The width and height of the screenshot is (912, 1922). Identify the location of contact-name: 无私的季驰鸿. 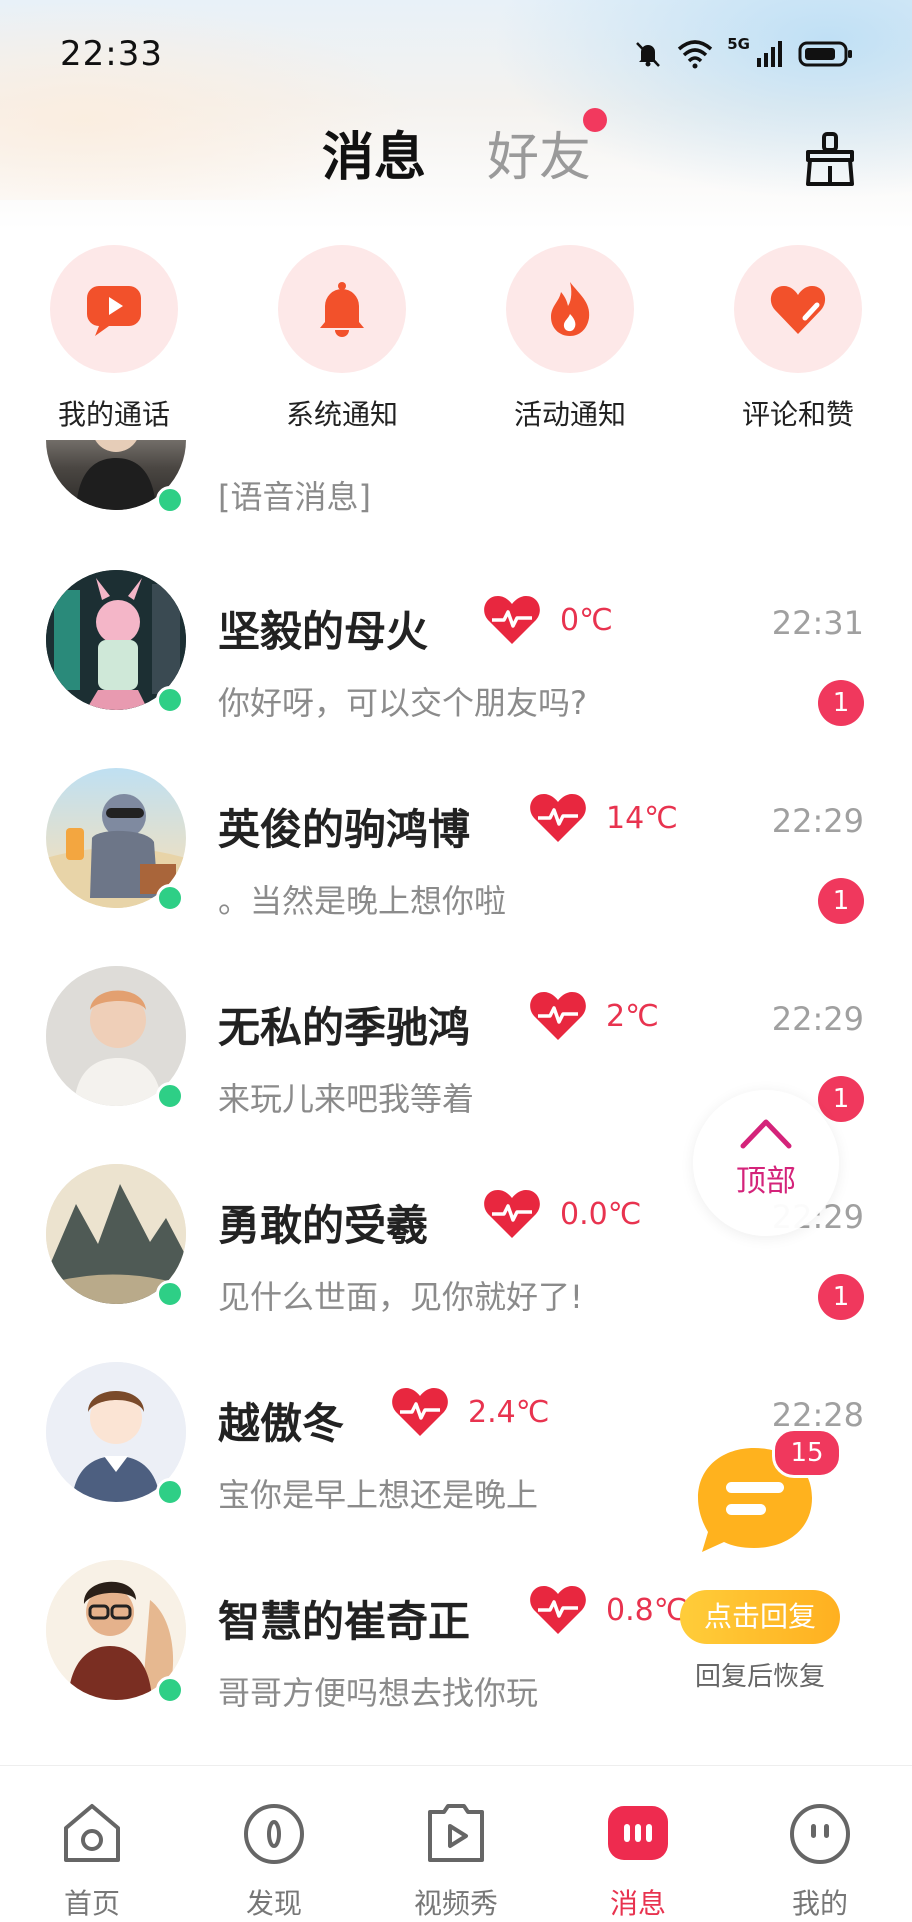
(344, 1027).